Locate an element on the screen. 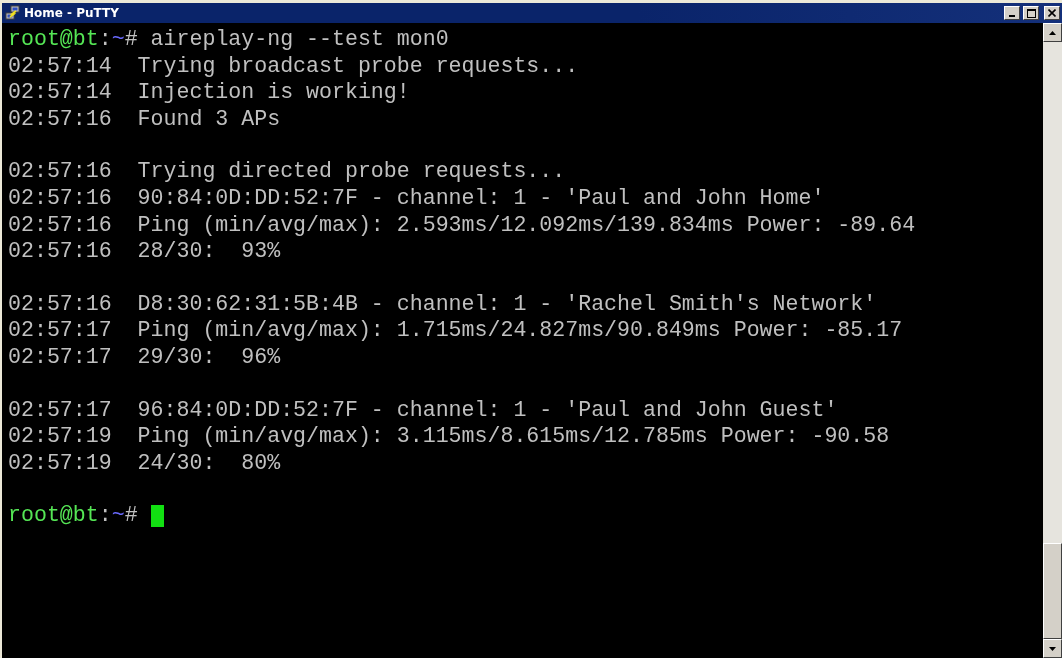 The width and height of the screenshot is (1062, 658). computers-icon is located at coordinates (13, 13).